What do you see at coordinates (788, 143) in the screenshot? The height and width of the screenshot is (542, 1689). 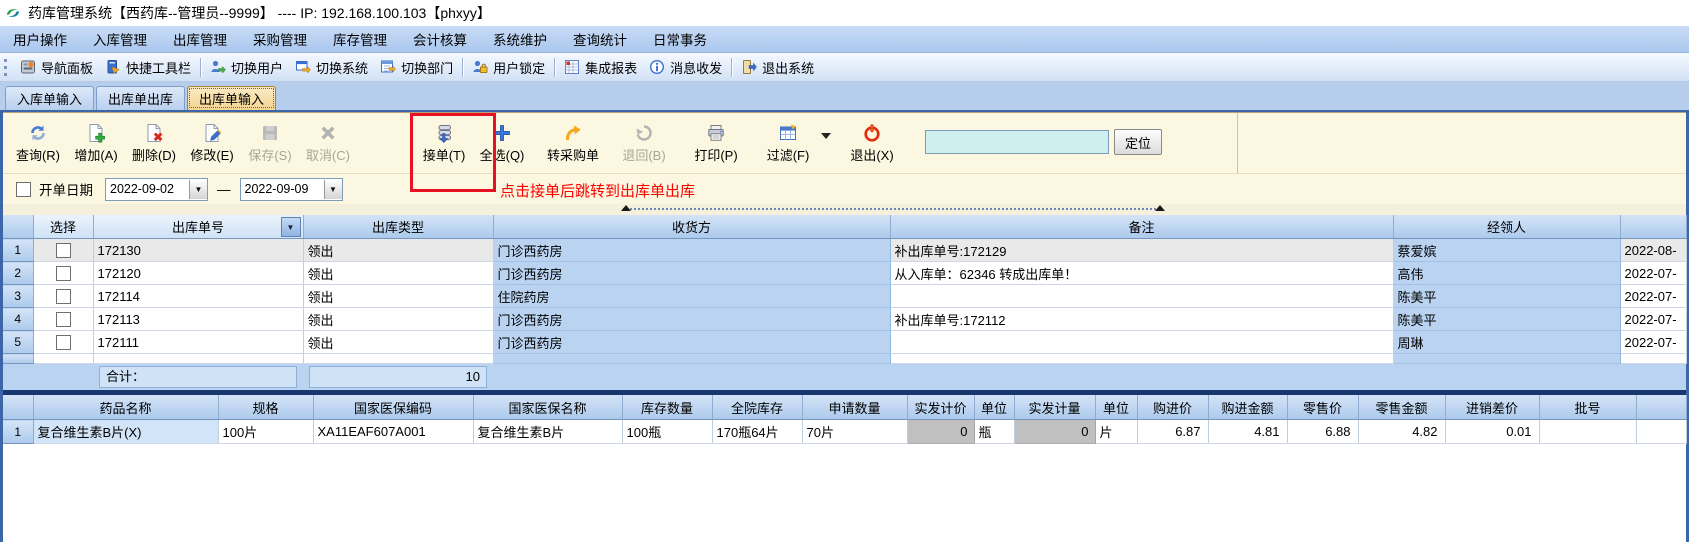 I see `action-button-filter: 过滤(F)` at bounding box center [788, 143].